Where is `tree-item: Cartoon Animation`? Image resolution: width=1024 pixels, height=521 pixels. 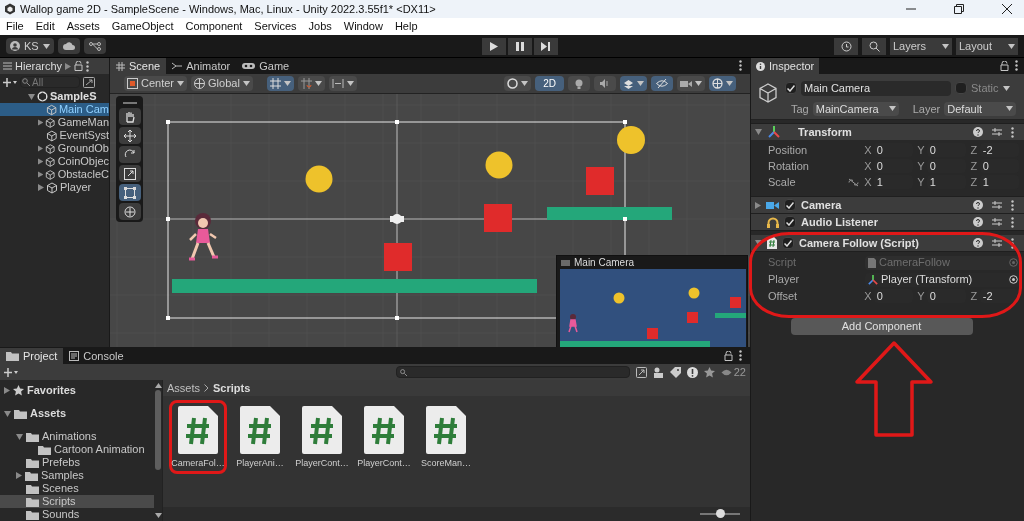 tree-item: Cartoon Animation is located at coordinates (77, 449).